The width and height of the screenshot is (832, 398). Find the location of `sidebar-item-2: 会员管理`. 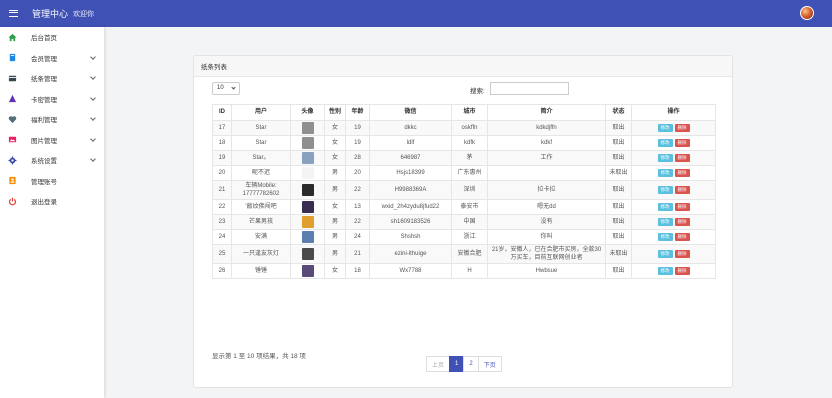

sidebar-item-2: 会员管理 is located at coordinates (52, 58).